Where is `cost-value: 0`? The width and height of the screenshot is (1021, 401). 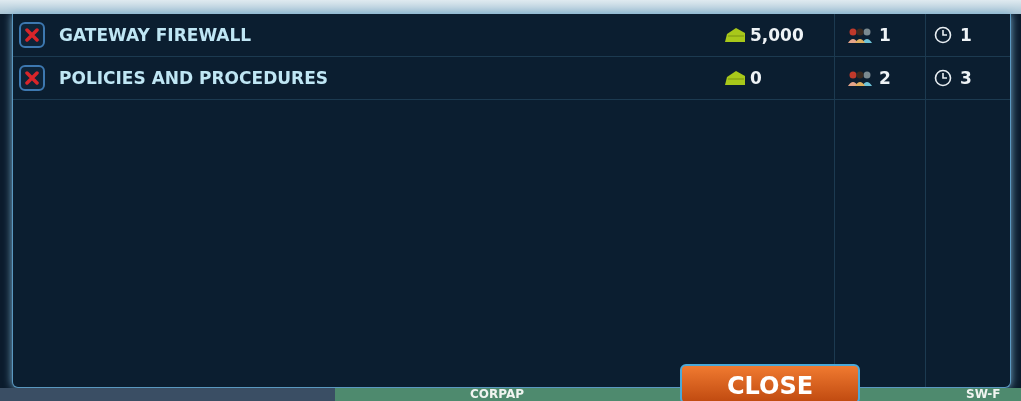 cost-value: 0 is located at coordinates (756, 78).